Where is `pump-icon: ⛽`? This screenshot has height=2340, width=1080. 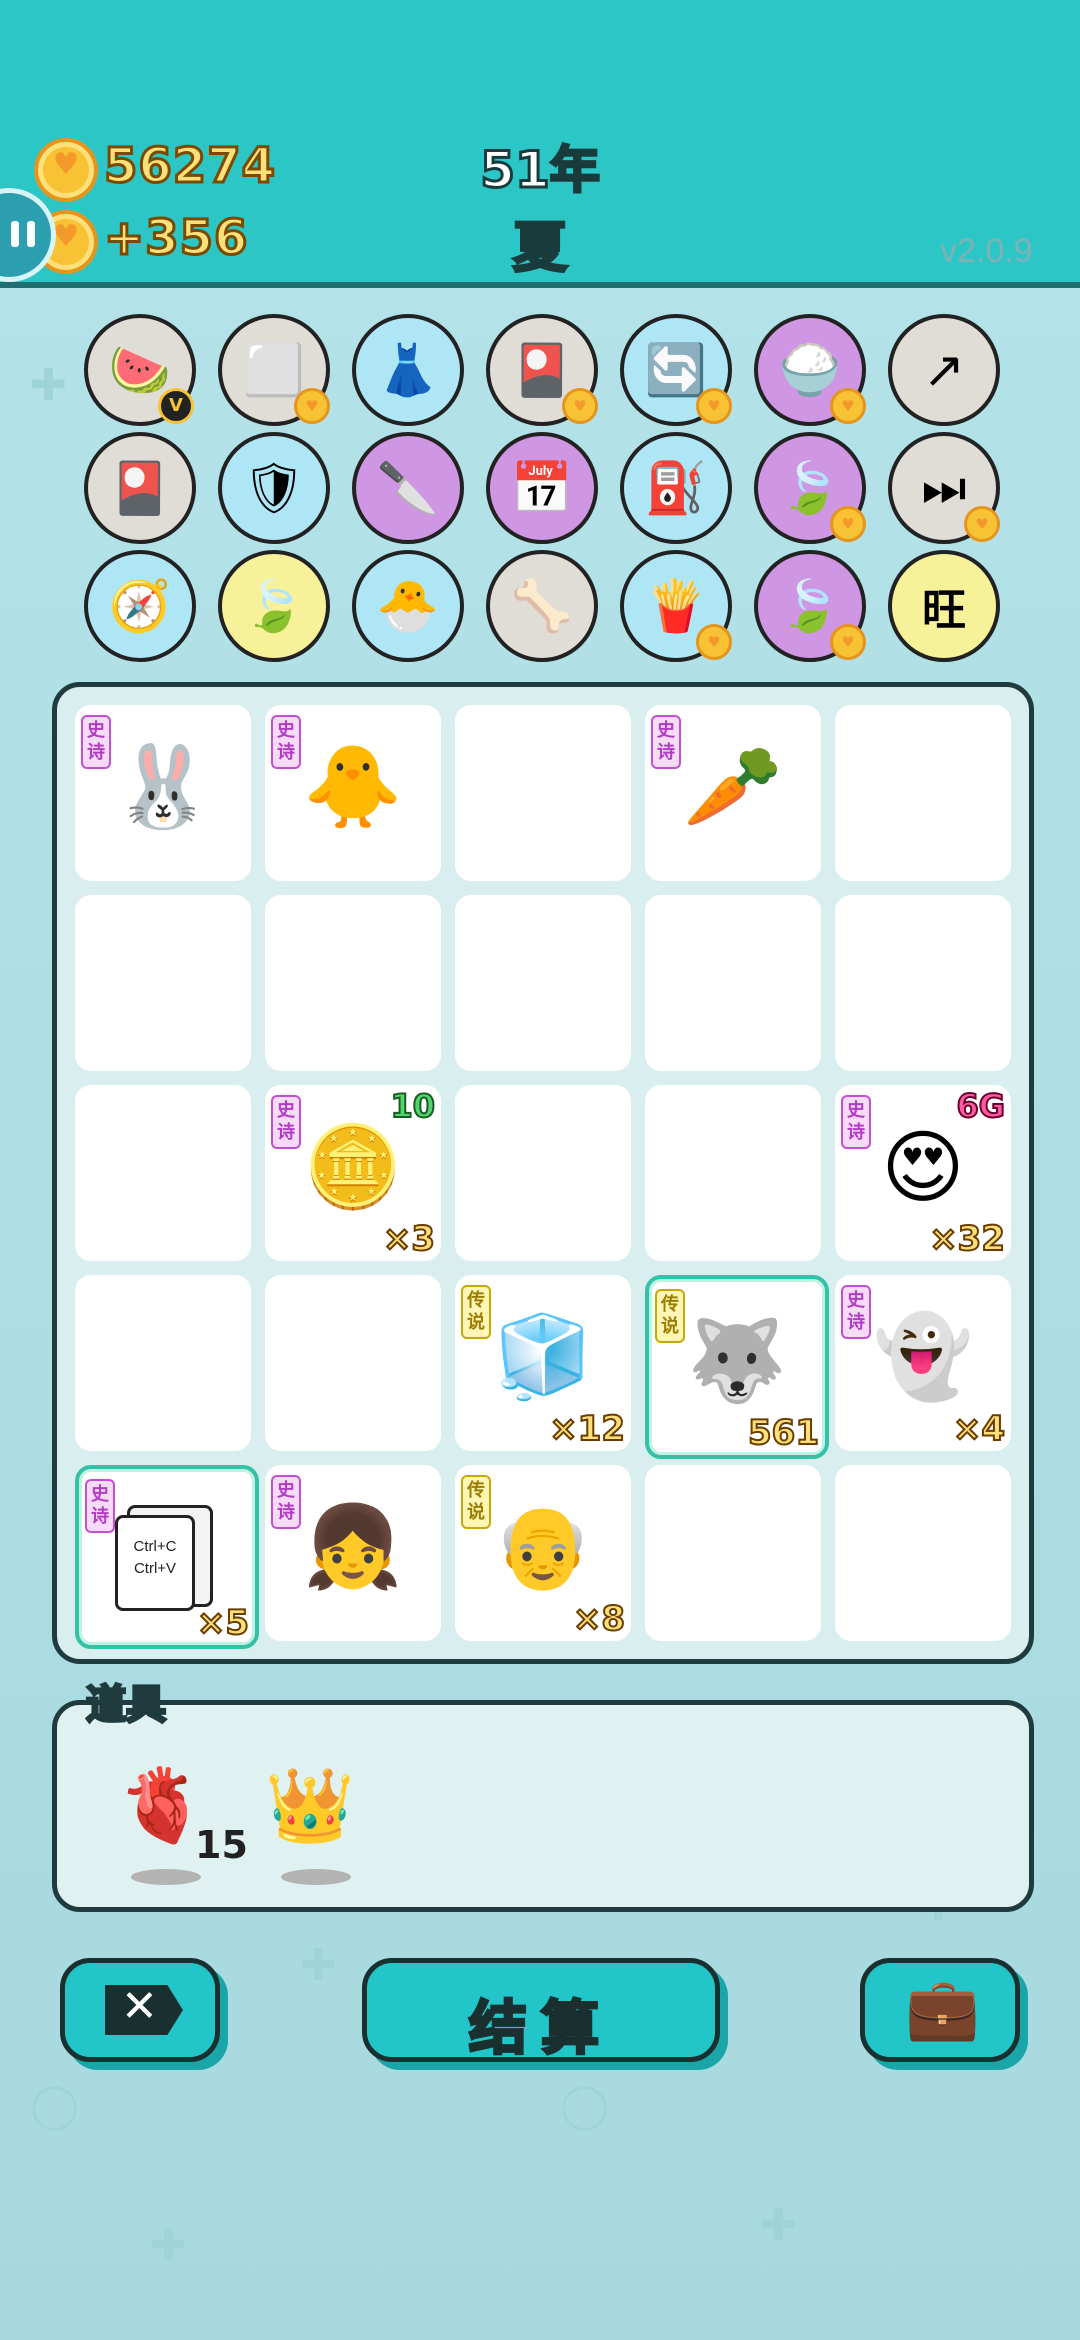
pump-icon: ⛽ is located at coordinates (676, 487).